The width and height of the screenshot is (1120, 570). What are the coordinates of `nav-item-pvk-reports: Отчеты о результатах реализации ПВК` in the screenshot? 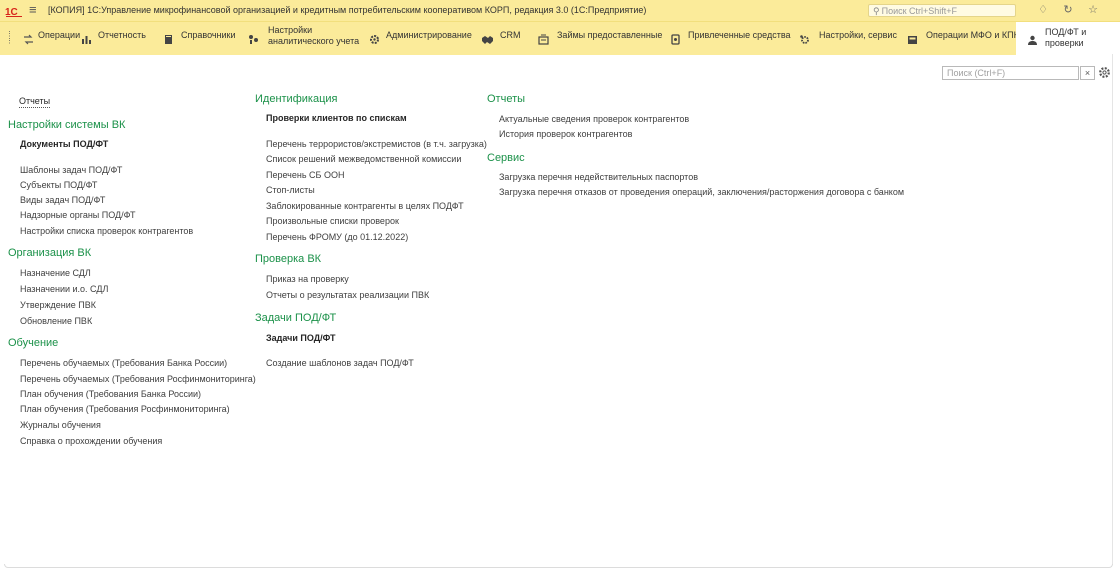 It's located at (347, 295).